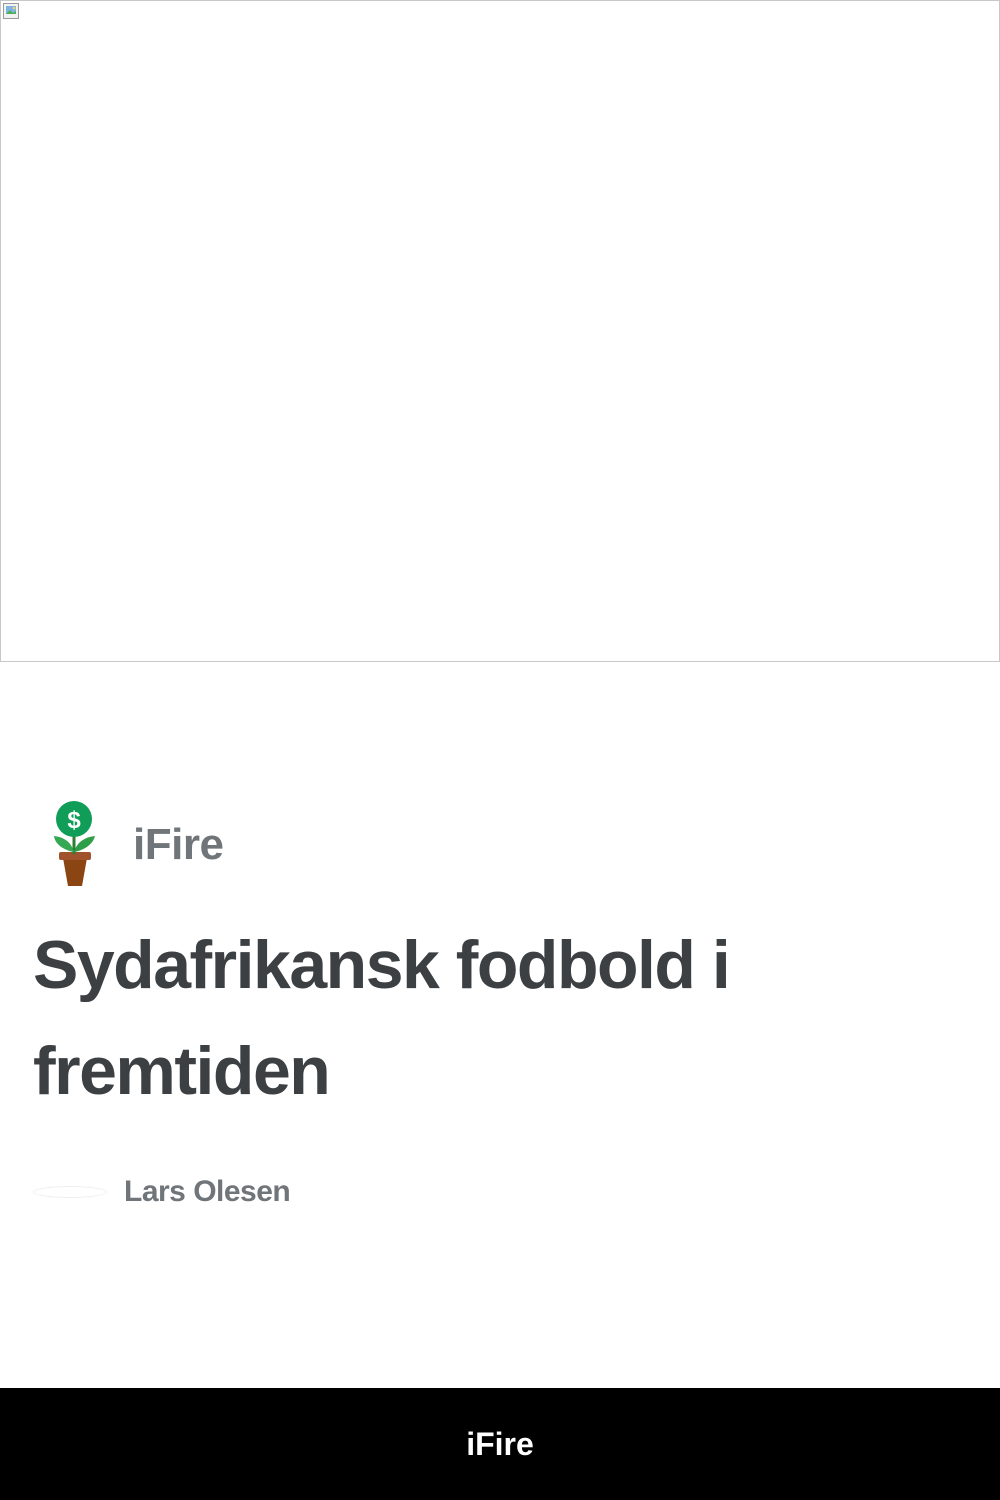  Describe the element at coordinates (178, 844) in the screenshot. I see `publisher-name: iFire` at that location.